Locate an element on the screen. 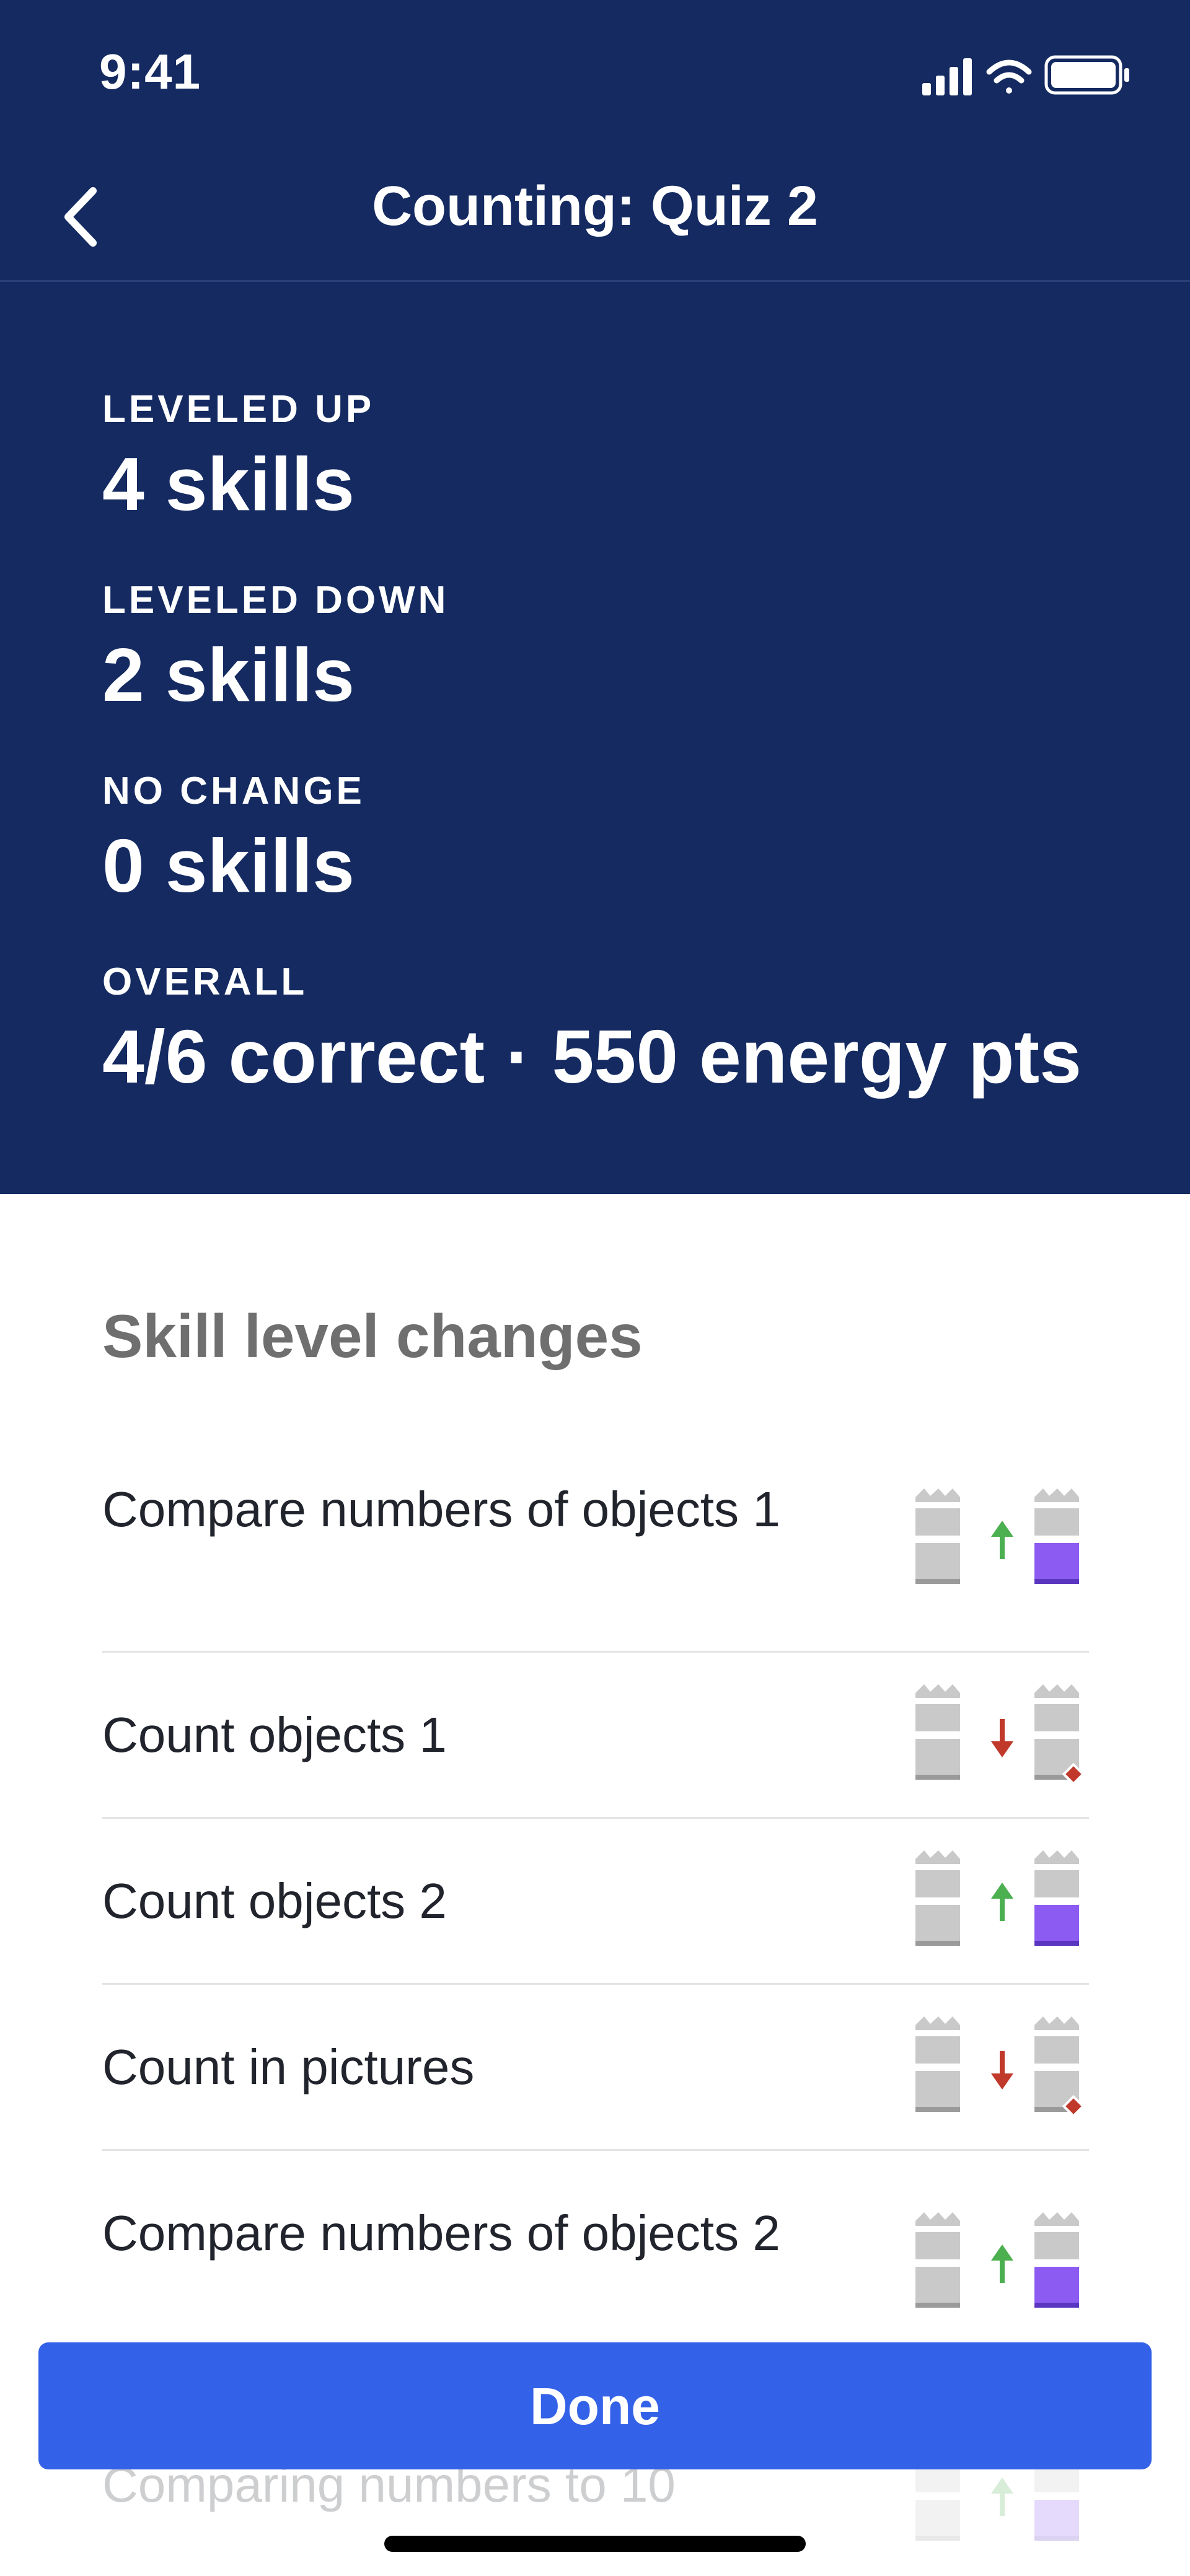  skill-row: Count in pictures is located at coordinates (595, 2067).